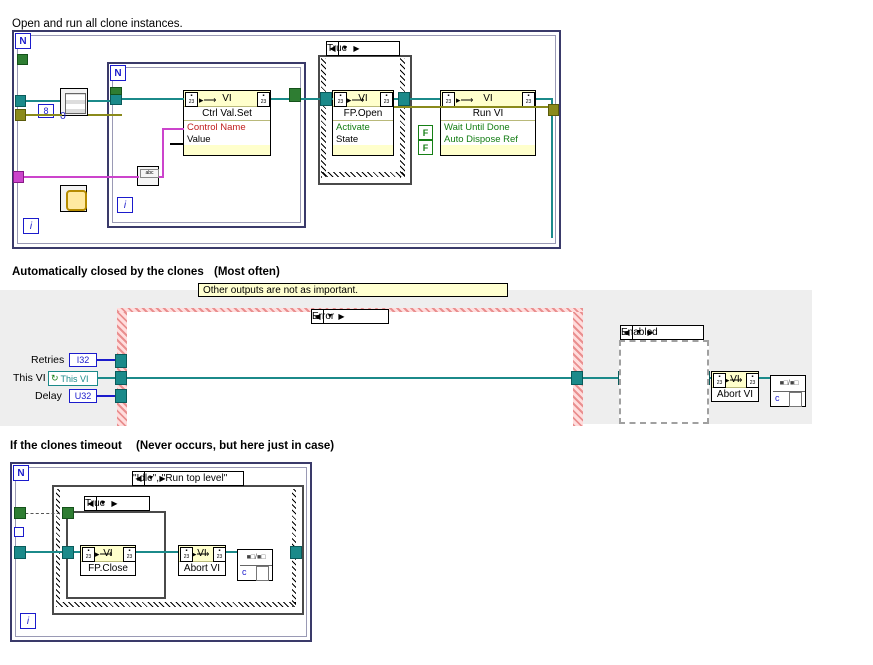 The image size is (873, 665). What do you see at coordinates (58, 548) in the screenshot?
I see `idle-run-case-hatch-left` at bounding box center [58, 548].